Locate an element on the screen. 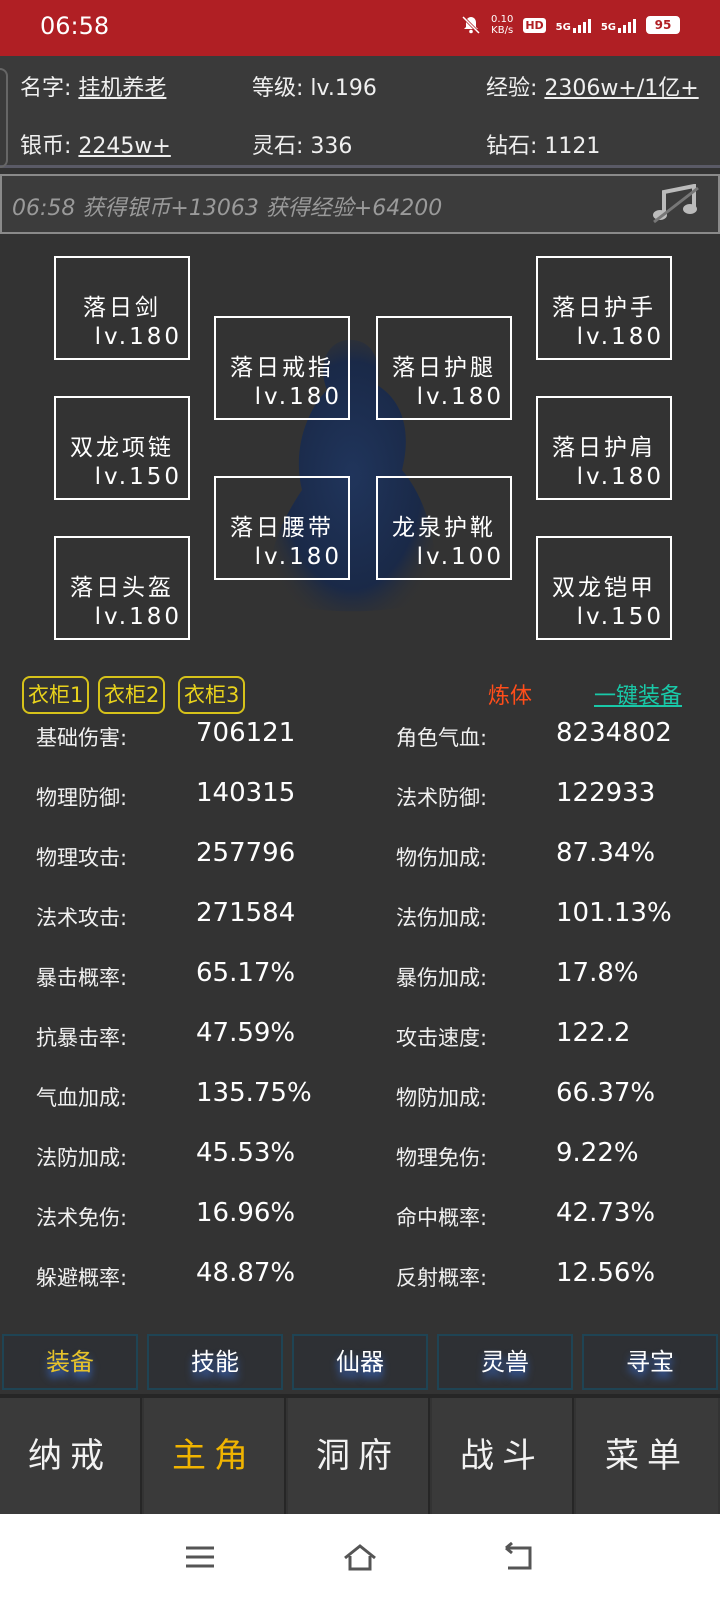 This screenshot has width=720, height=1600. music-note-icon is located at coordinates (676, 205).